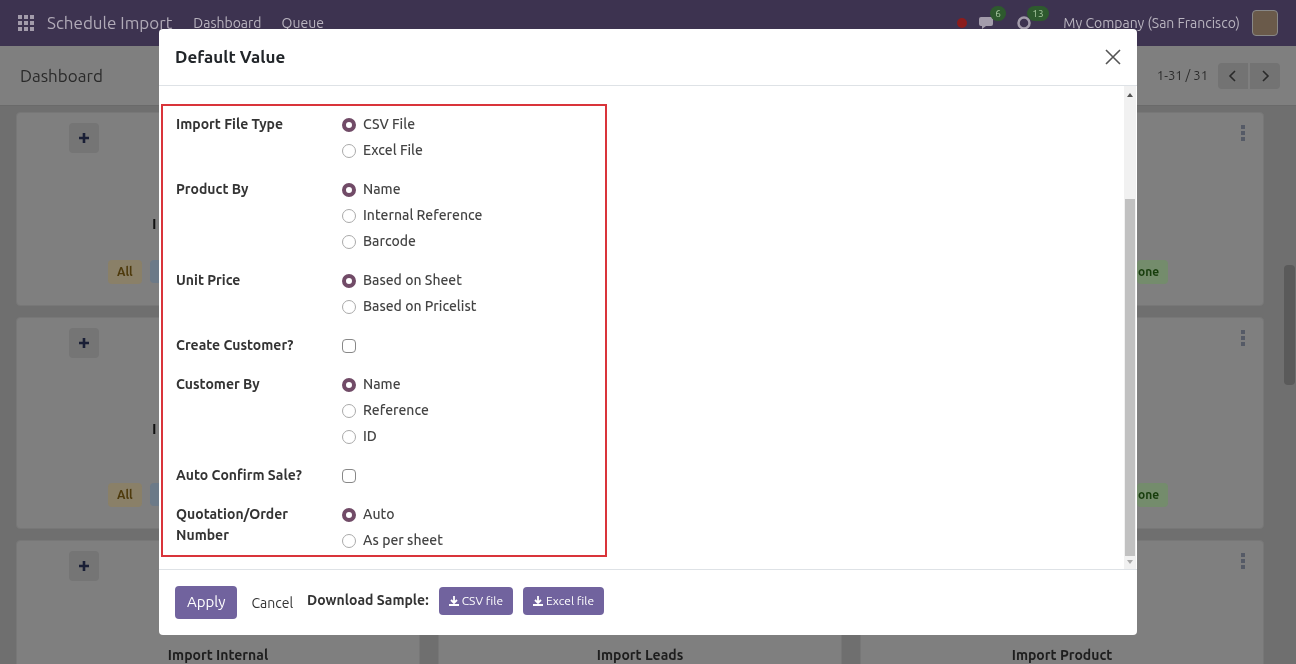 The height and width of the screenshot is (664, 1296). I want to click on apply-button: Apply, so click(206, 602).